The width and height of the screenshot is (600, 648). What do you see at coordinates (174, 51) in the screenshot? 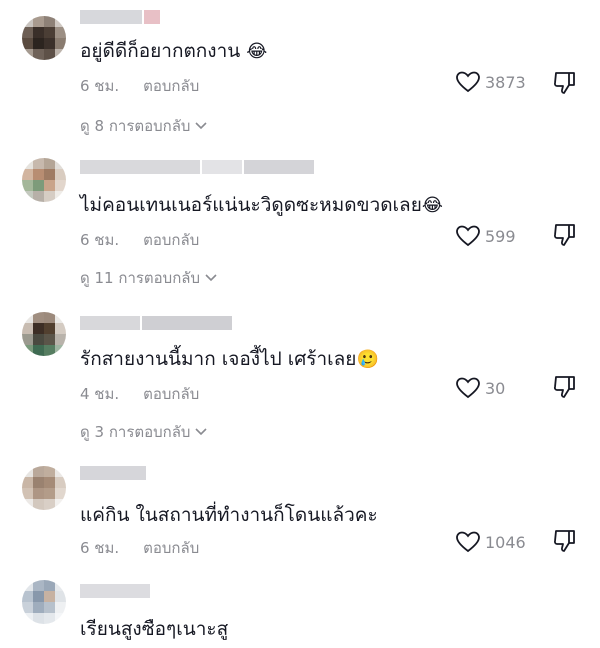
I see `comment-text: อยู่ดีดีก็อยากตกงาน 😂` at bounding box center [174, 51].